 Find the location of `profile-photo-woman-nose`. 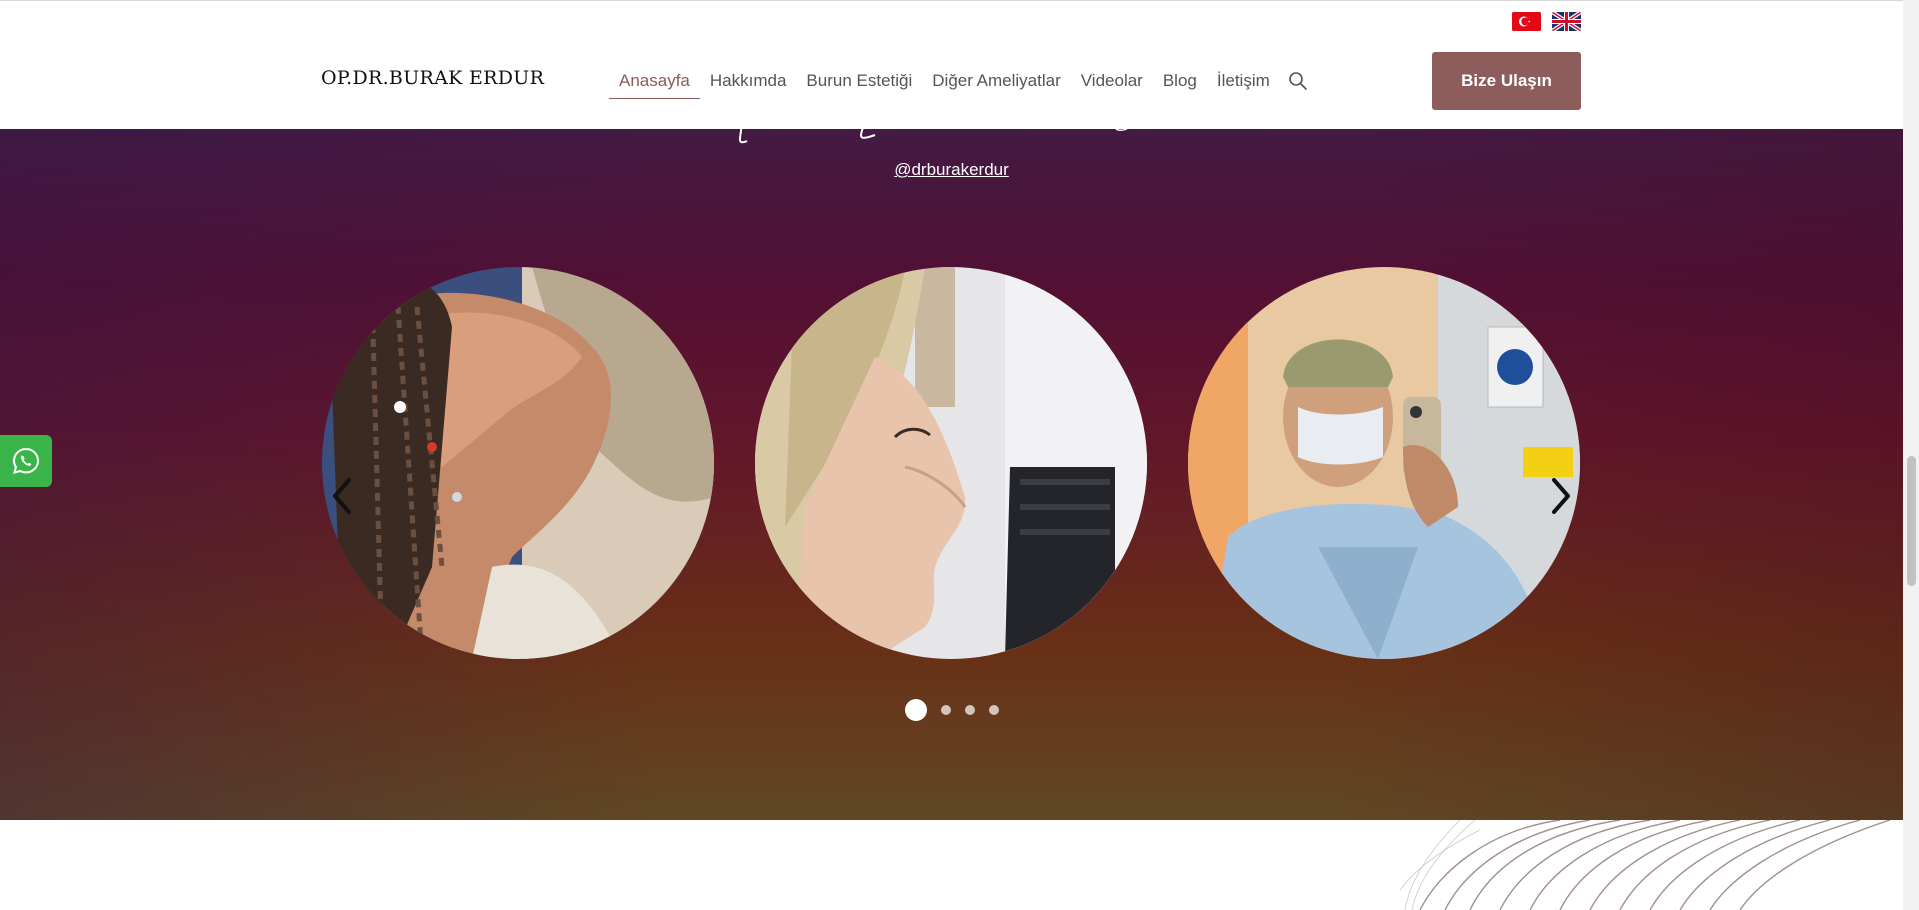

profile-photo-woman-nose is located at coordinates (951, 463).